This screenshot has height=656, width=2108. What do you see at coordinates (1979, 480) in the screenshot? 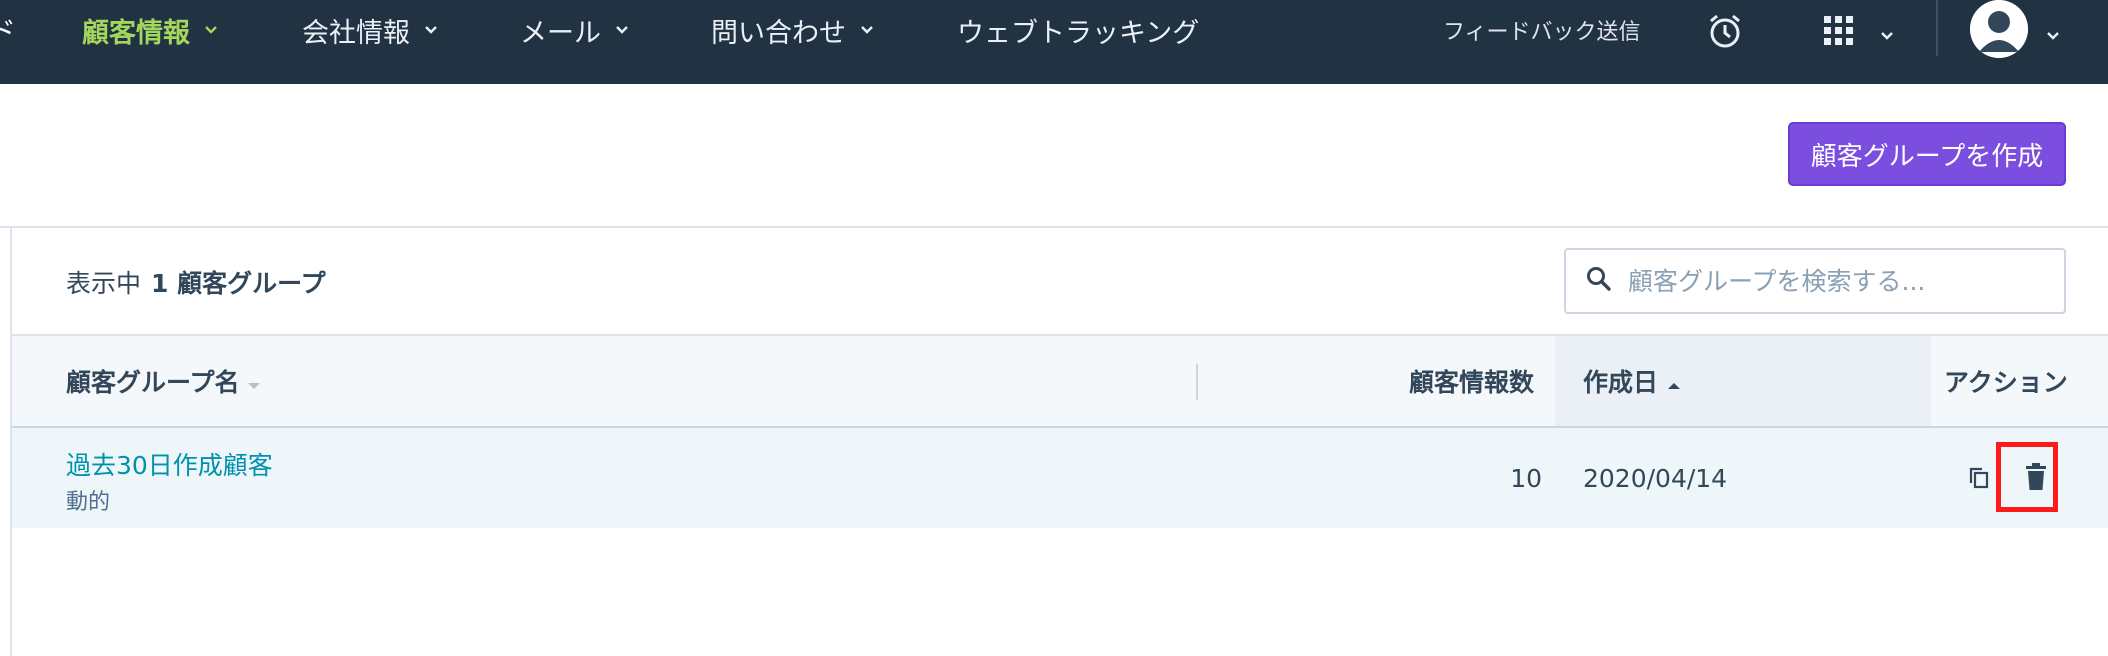
I see `copy-icon` at bounding box center [1979, 480].